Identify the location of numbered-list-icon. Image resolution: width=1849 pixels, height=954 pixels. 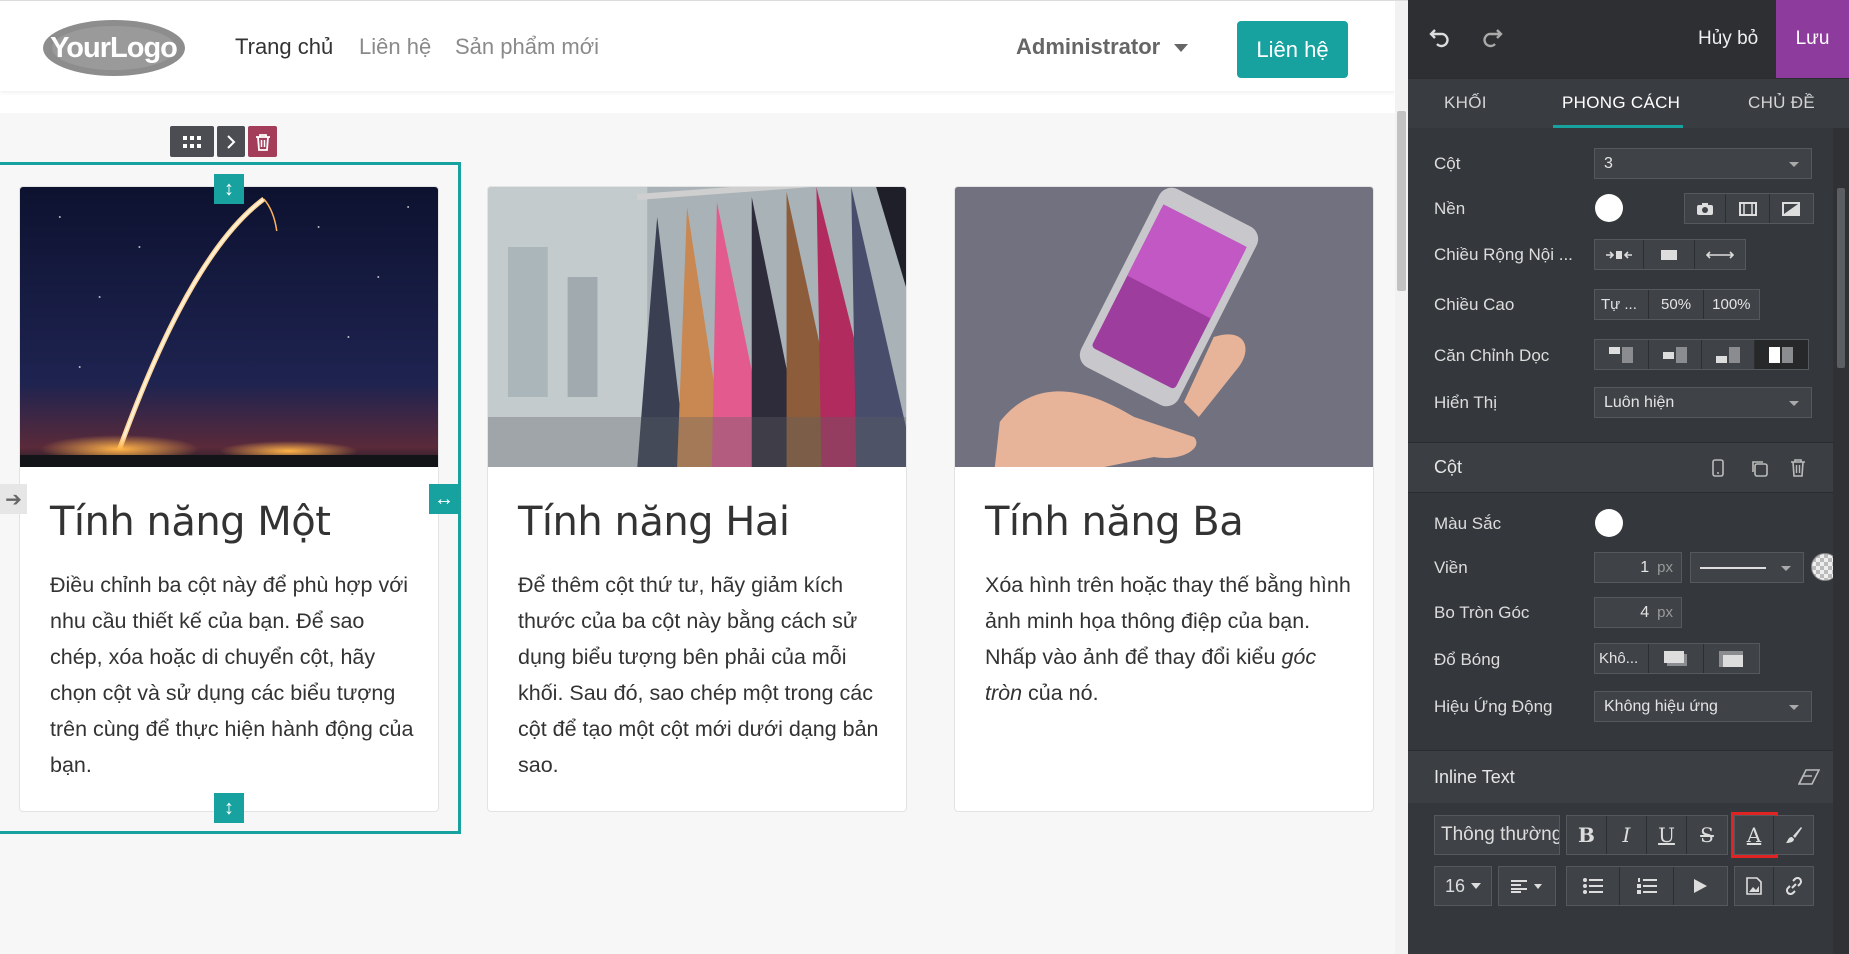
(1647, 886).